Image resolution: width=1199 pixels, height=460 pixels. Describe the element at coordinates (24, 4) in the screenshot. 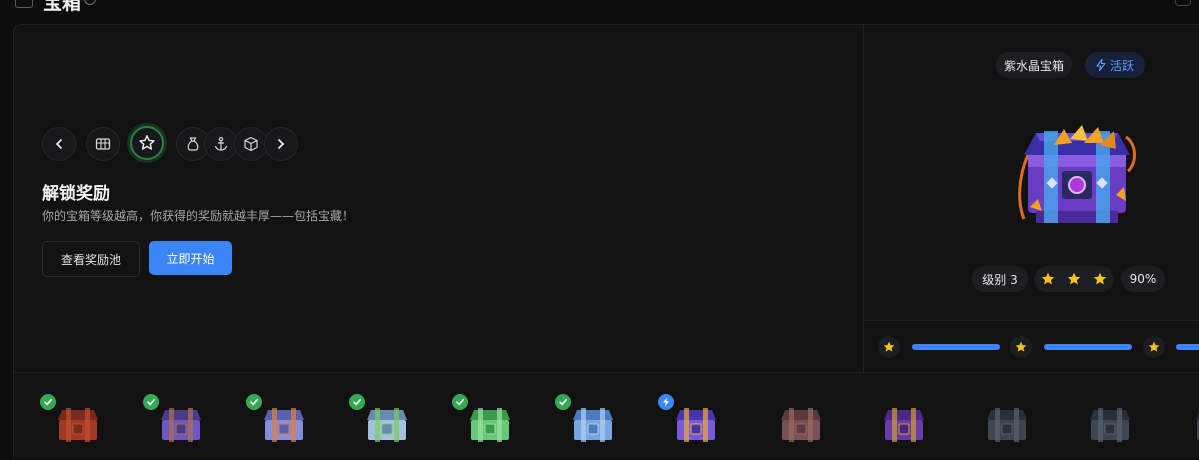

I see `sidebar-icon` at that location.